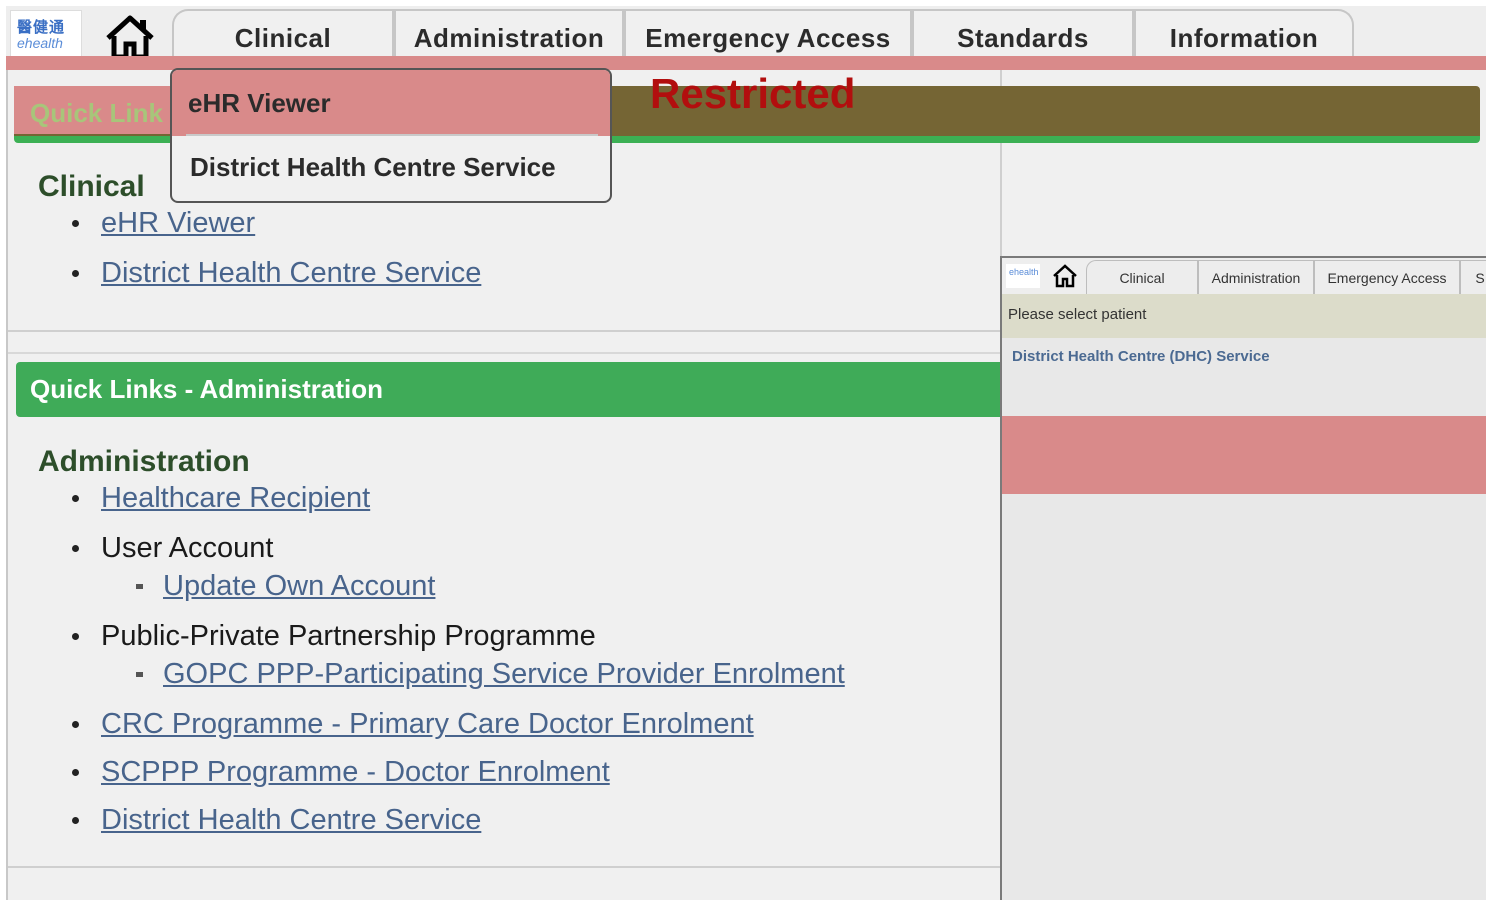 This screenshot has width=1486, height=900. I want to click on sub-list-item: Update Own Account, so click(285, 586).